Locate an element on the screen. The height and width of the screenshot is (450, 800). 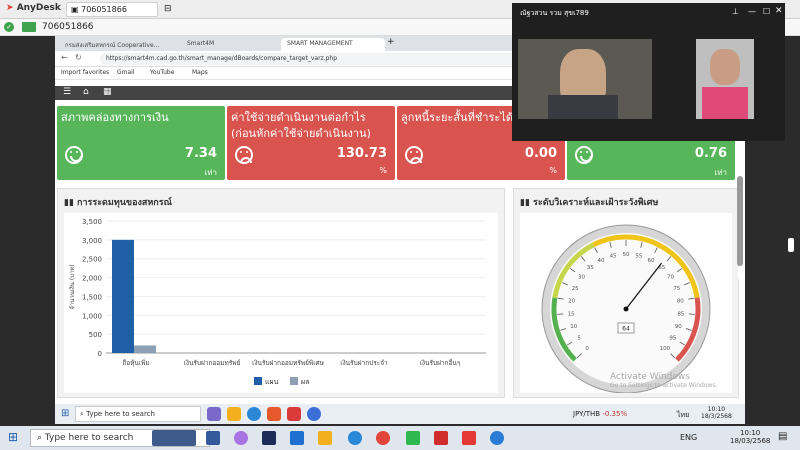
panel-header: ▮▮ การระดมทุนของสหกรณ์ is located at coordinates (118, 202).